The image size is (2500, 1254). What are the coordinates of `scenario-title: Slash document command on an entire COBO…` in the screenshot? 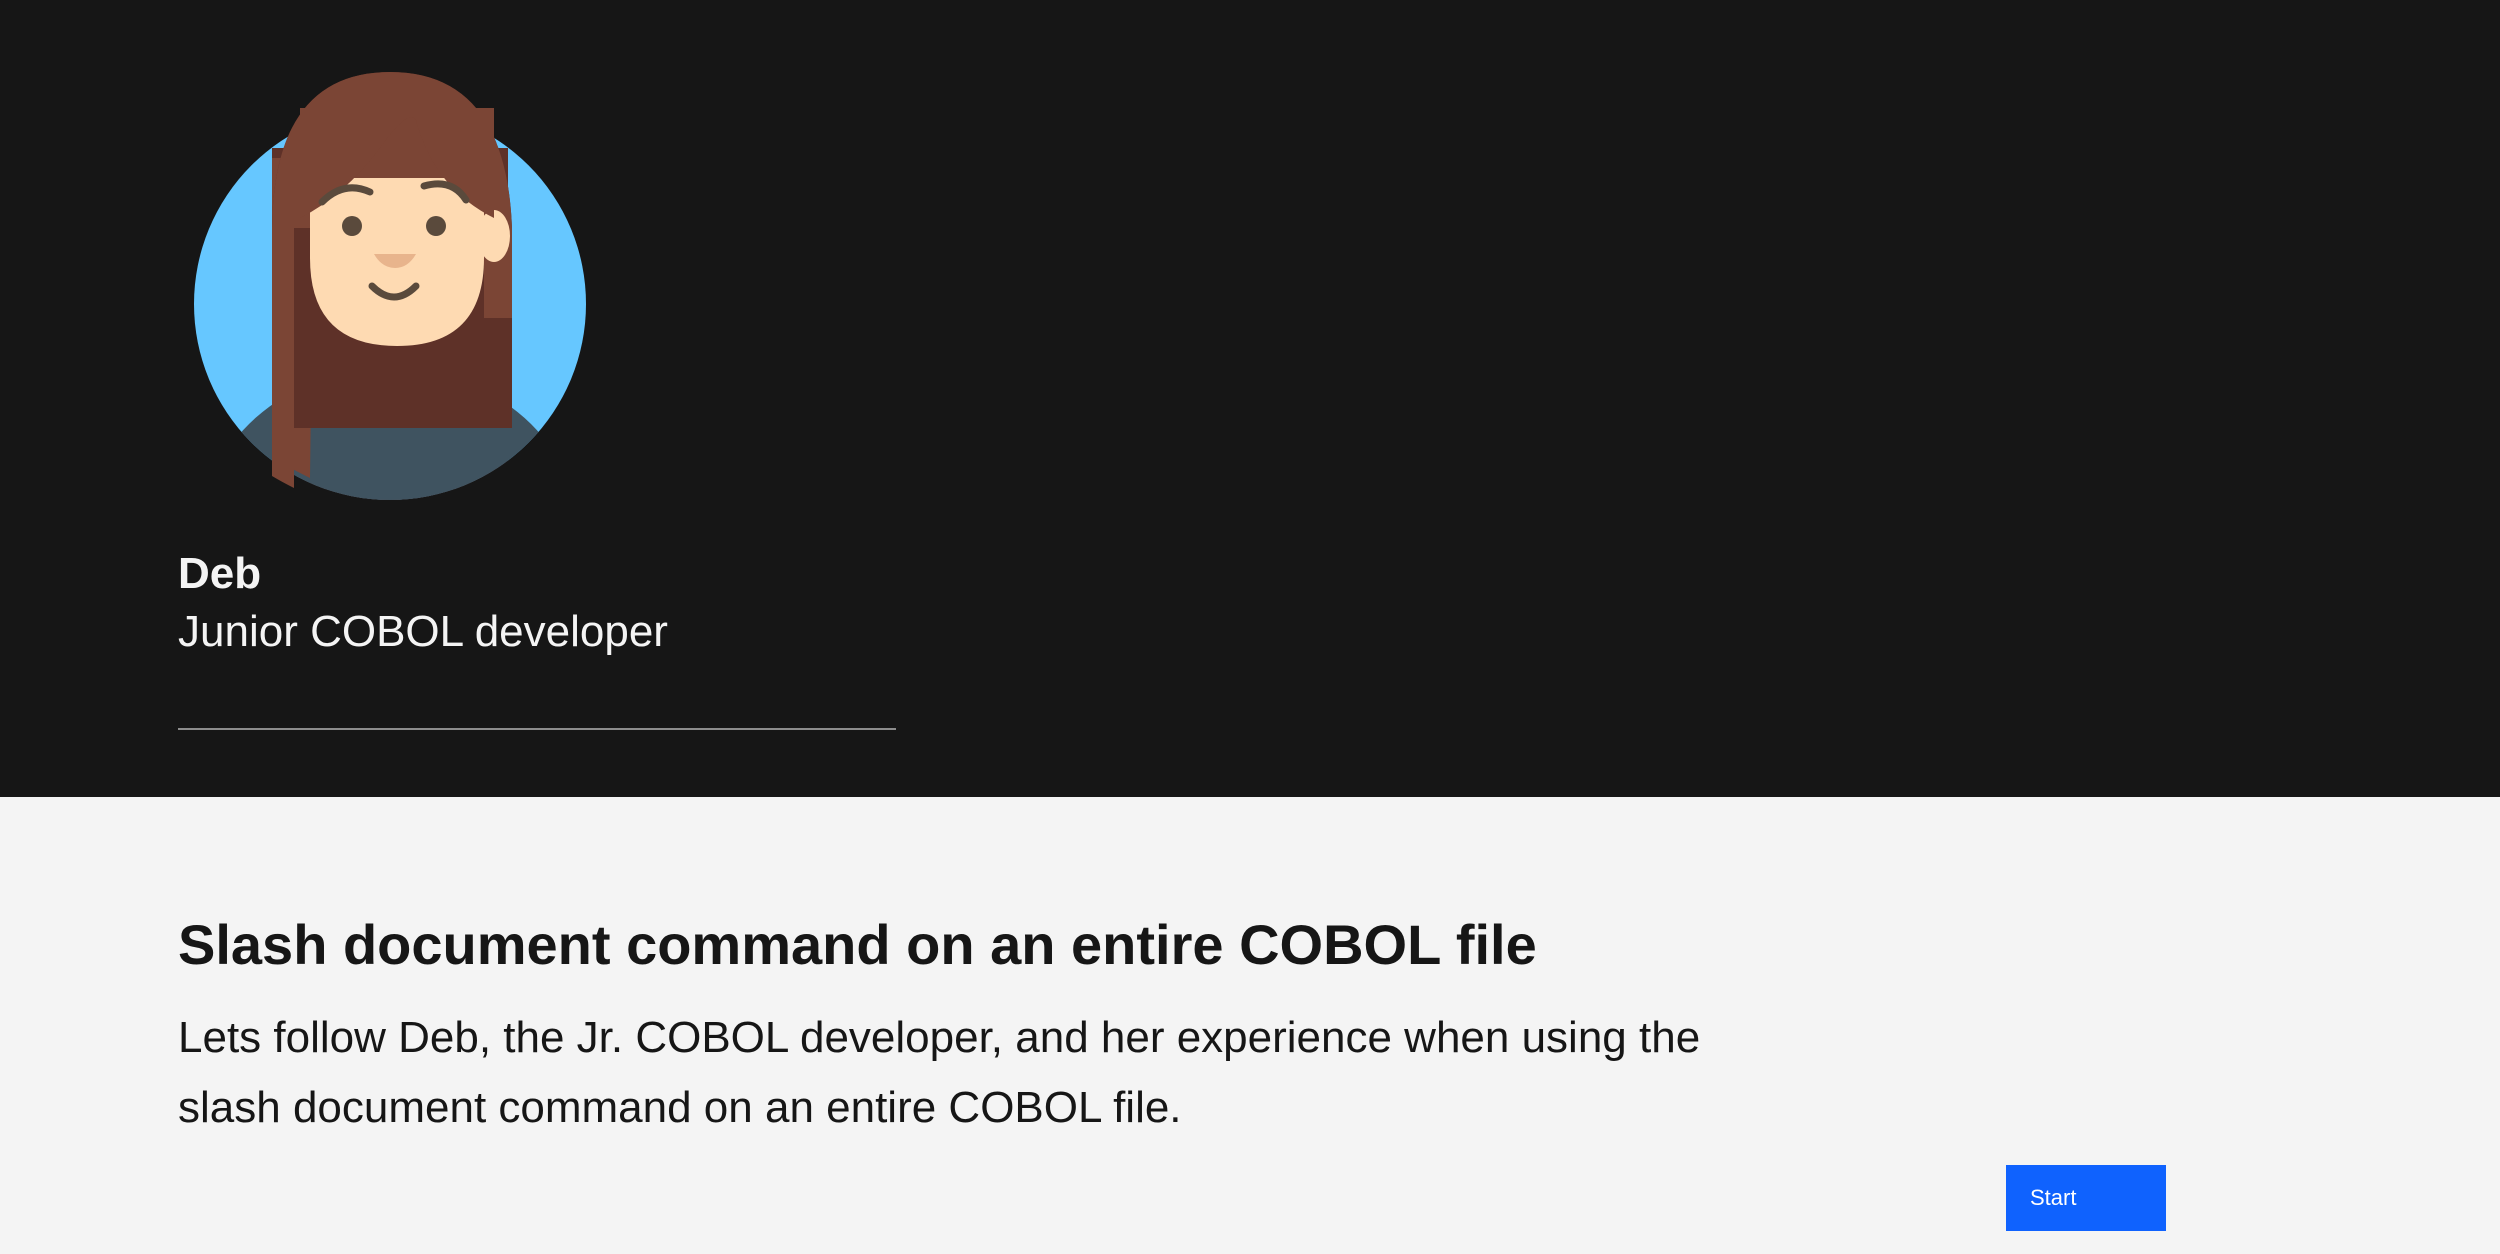 It's located at (857, 944).